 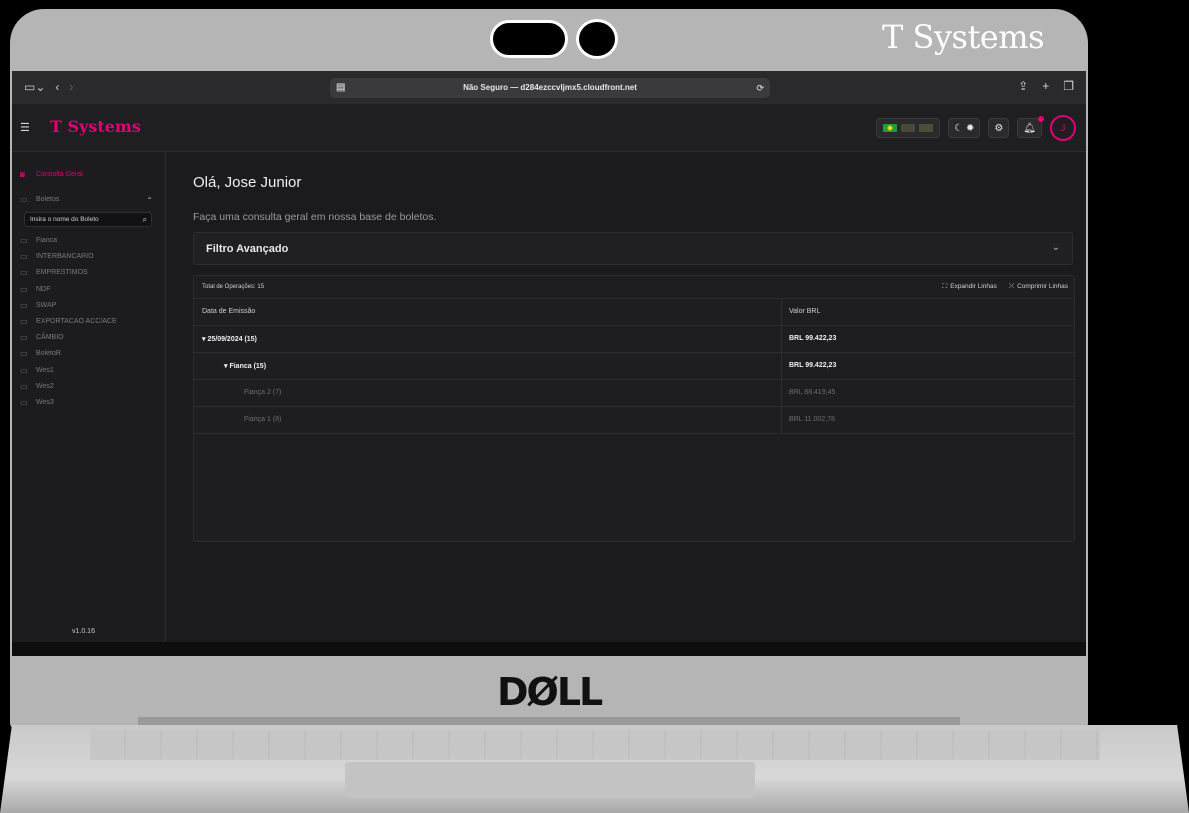 I want to click on sidebar-item-boletos: ▭ Boletos, so click(x=39, y=199).